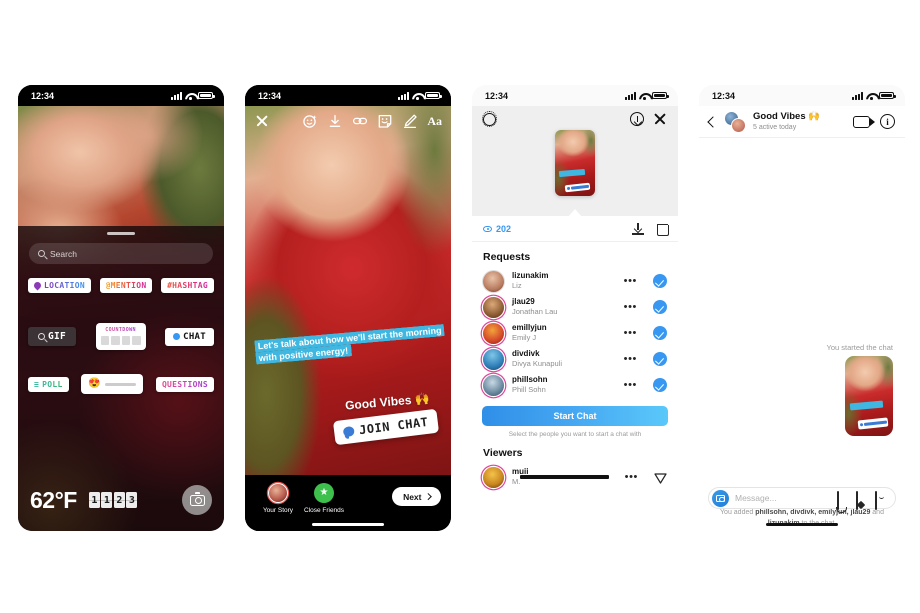  What do you see at coordinates (864, 121) in the screenshot?
I see `video-call-icon` at bounding box center [864, 121].